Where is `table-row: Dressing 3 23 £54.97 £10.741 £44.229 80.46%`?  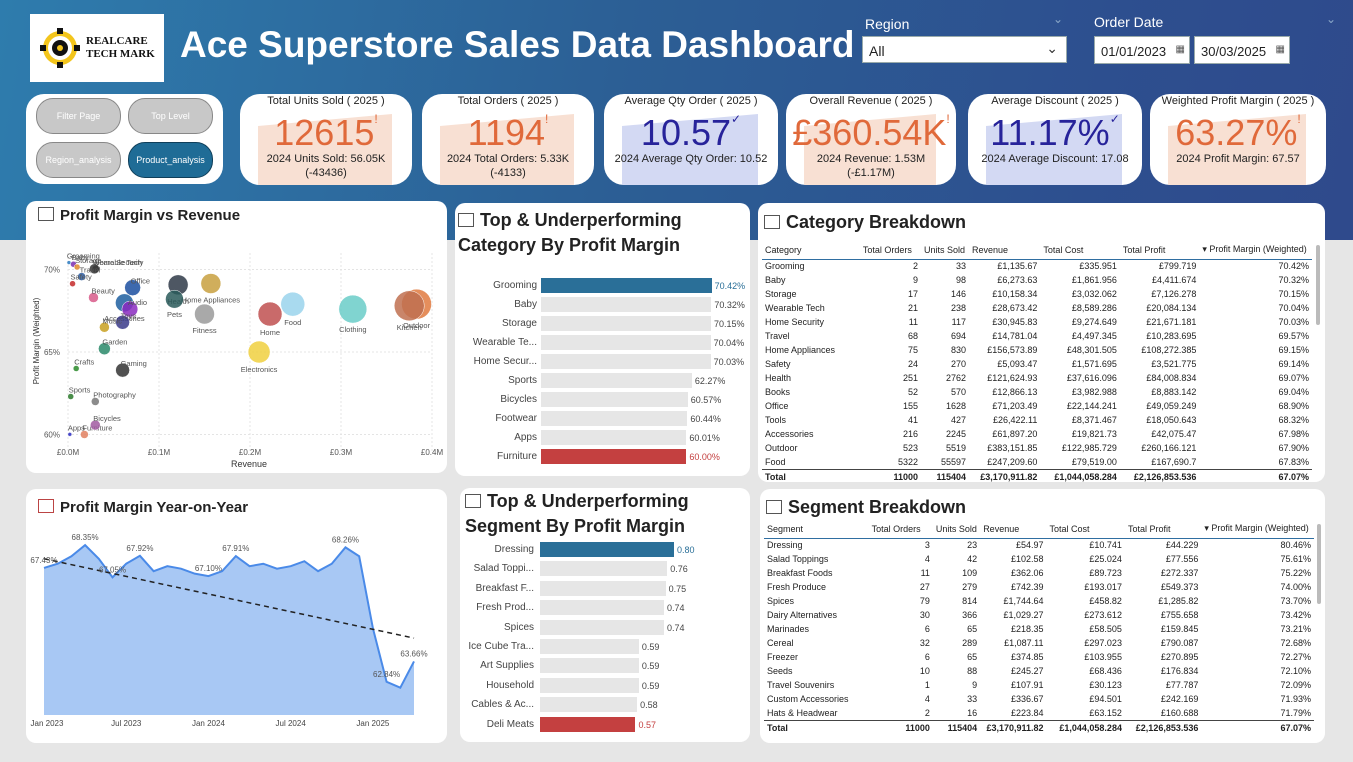 table-row: Dressing 3 23 £54.97 £10.741 £44.229 80.46% is located at coordinates (1039, 545).